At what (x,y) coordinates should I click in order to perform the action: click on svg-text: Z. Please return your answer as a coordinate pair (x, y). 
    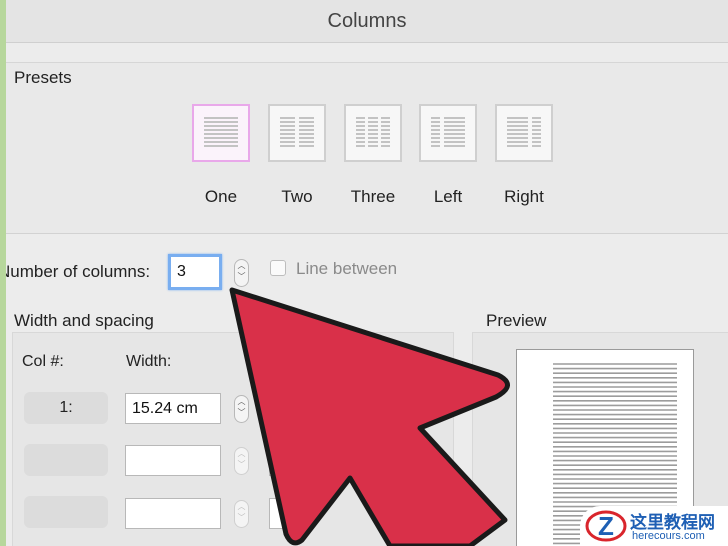
    Looking at the image, I should click on (606, 526).